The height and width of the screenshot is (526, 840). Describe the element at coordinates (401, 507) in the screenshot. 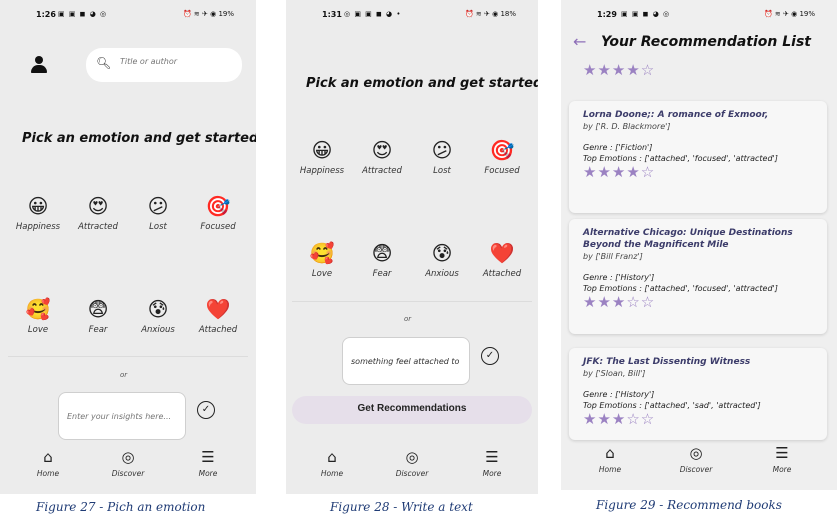

I see `figure-caption: Figure 28 - Write a text` at that location.